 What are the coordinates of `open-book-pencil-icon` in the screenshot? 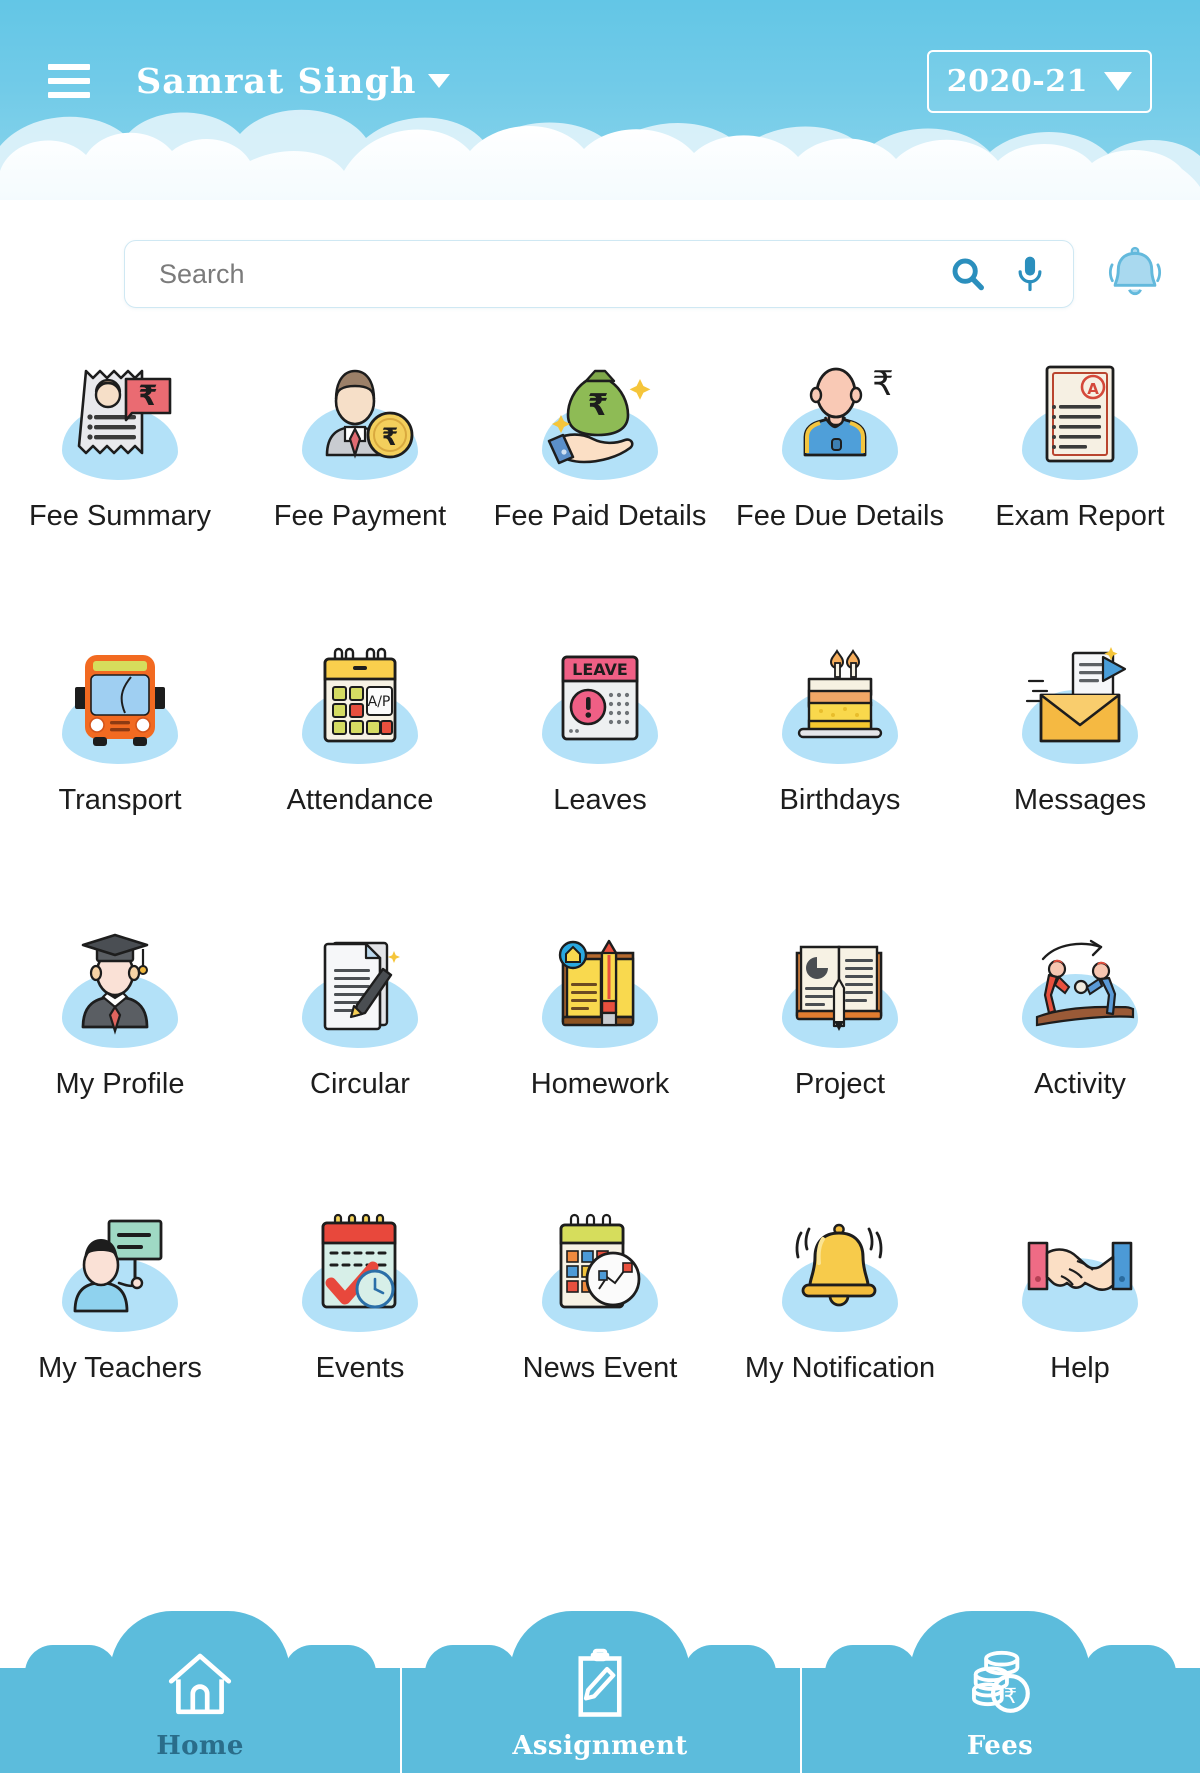 It's located at (840, 984).